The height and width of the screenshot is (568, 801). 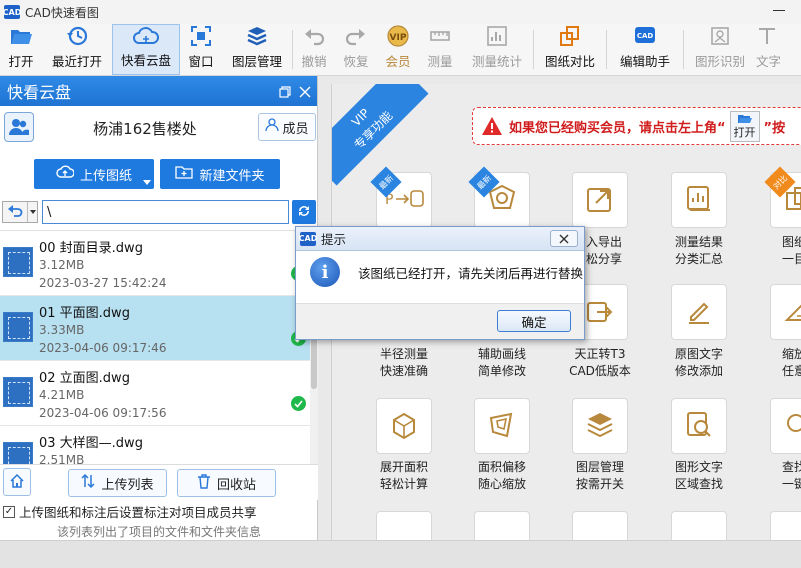 What do you see at coordinates (401, 197) in the screenshot?
I see `feature-tile-pdf-convert: 最新 P` at bounding box center [401, 197].